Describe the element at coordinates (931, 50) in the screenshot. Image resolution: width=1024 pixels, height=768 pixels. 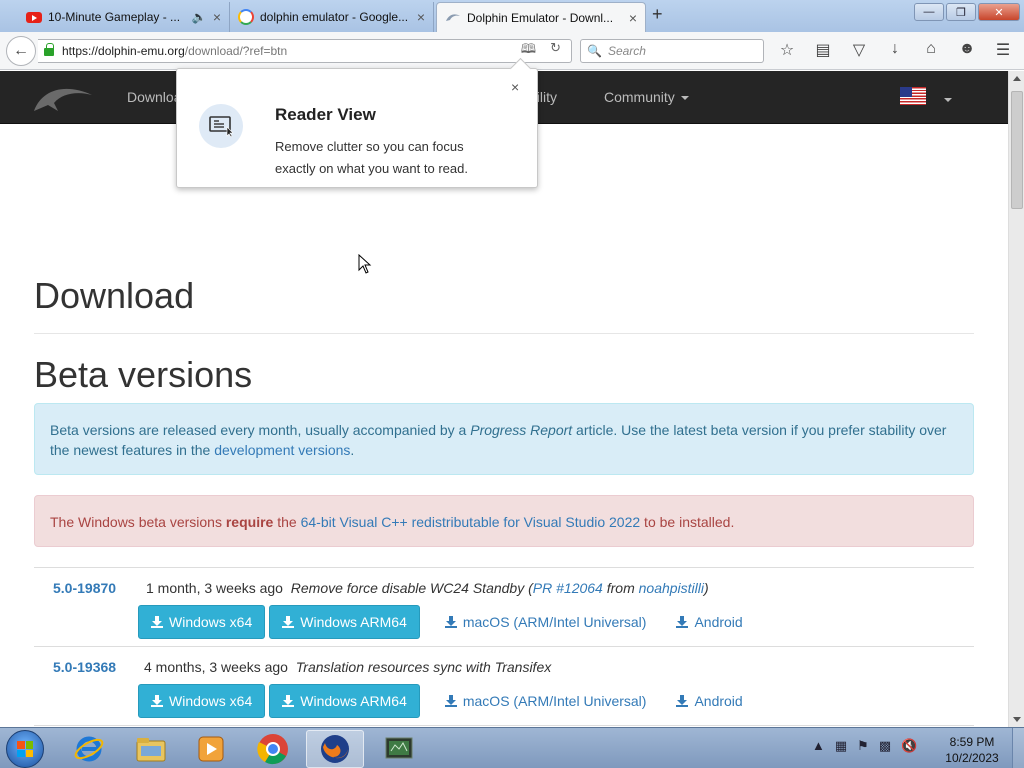
I see `home-icon: ⌂` at that location.